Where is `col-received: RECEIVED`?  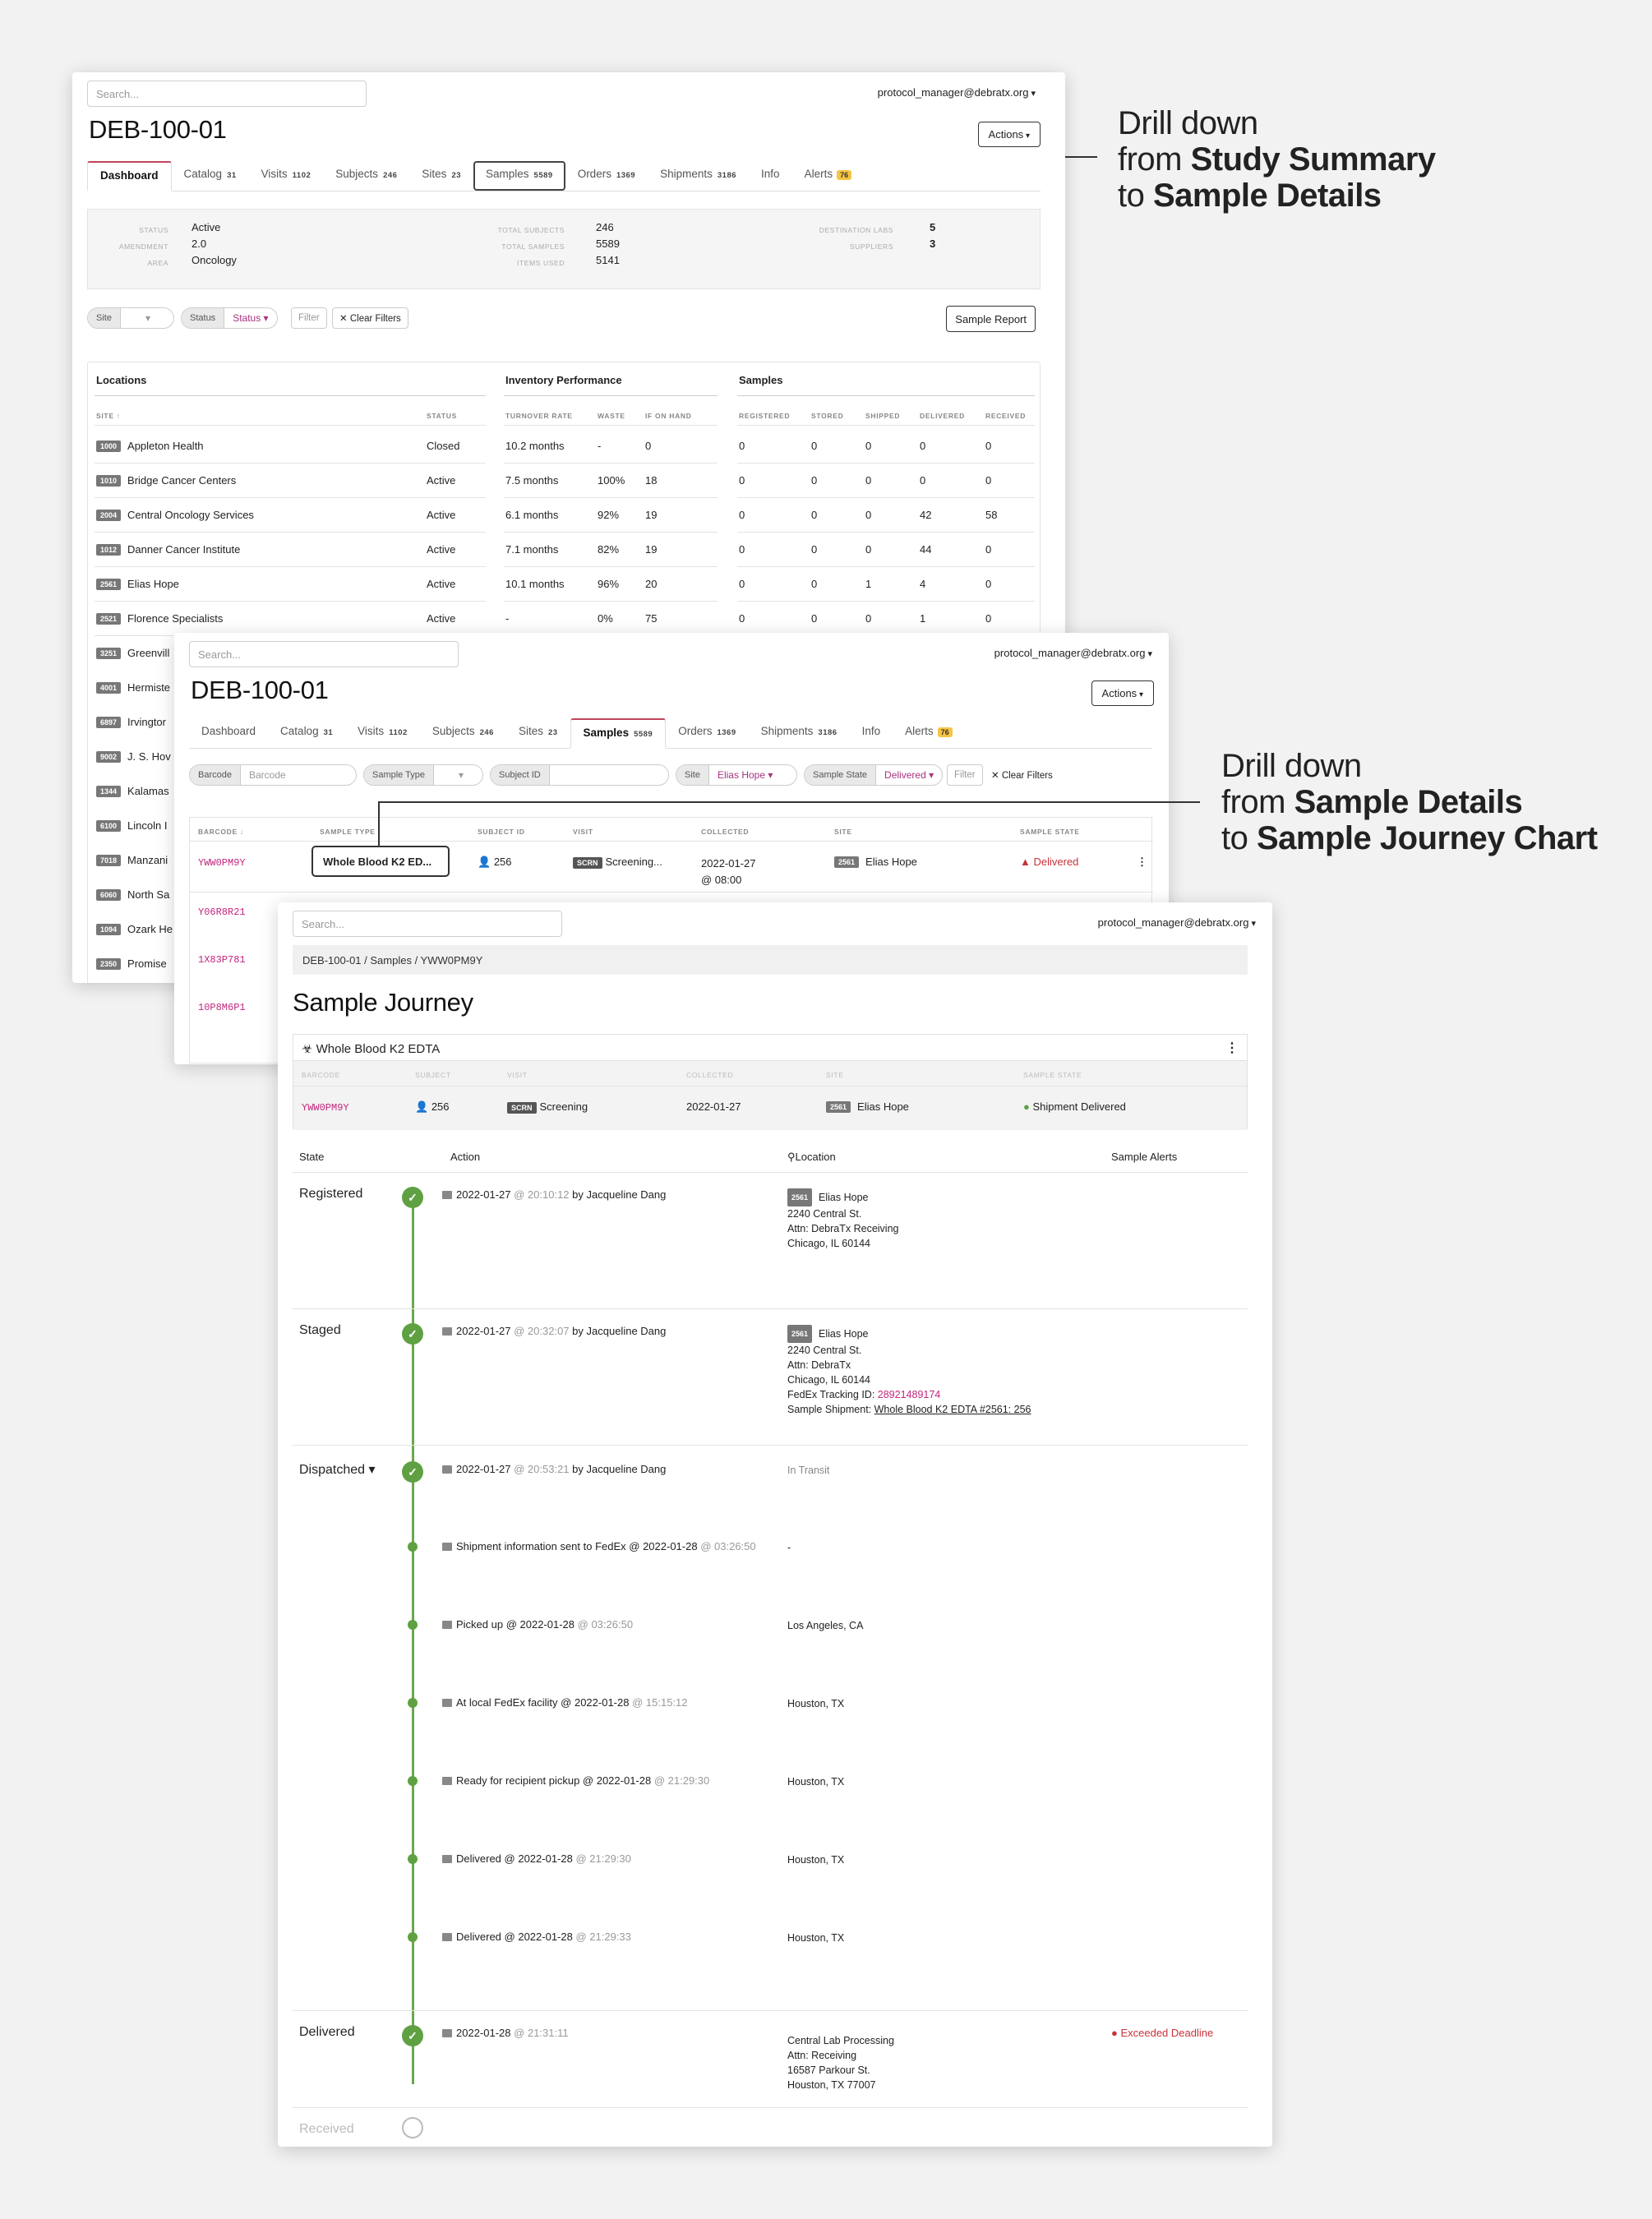 col-received: RECEIVED is located at coordinates (1005, 416).